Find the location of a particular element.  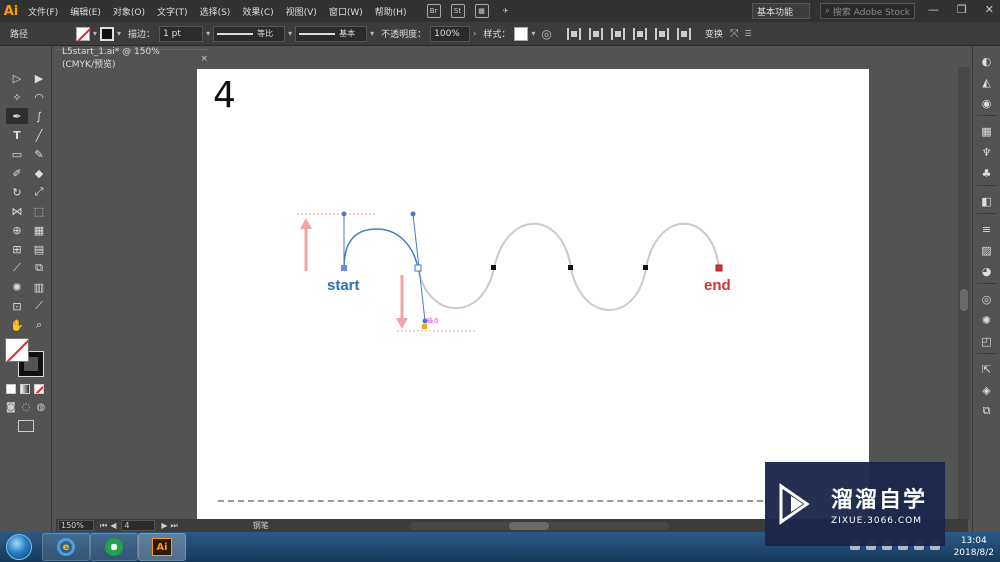

current-anchor-point is located at coordinates (418, 268).